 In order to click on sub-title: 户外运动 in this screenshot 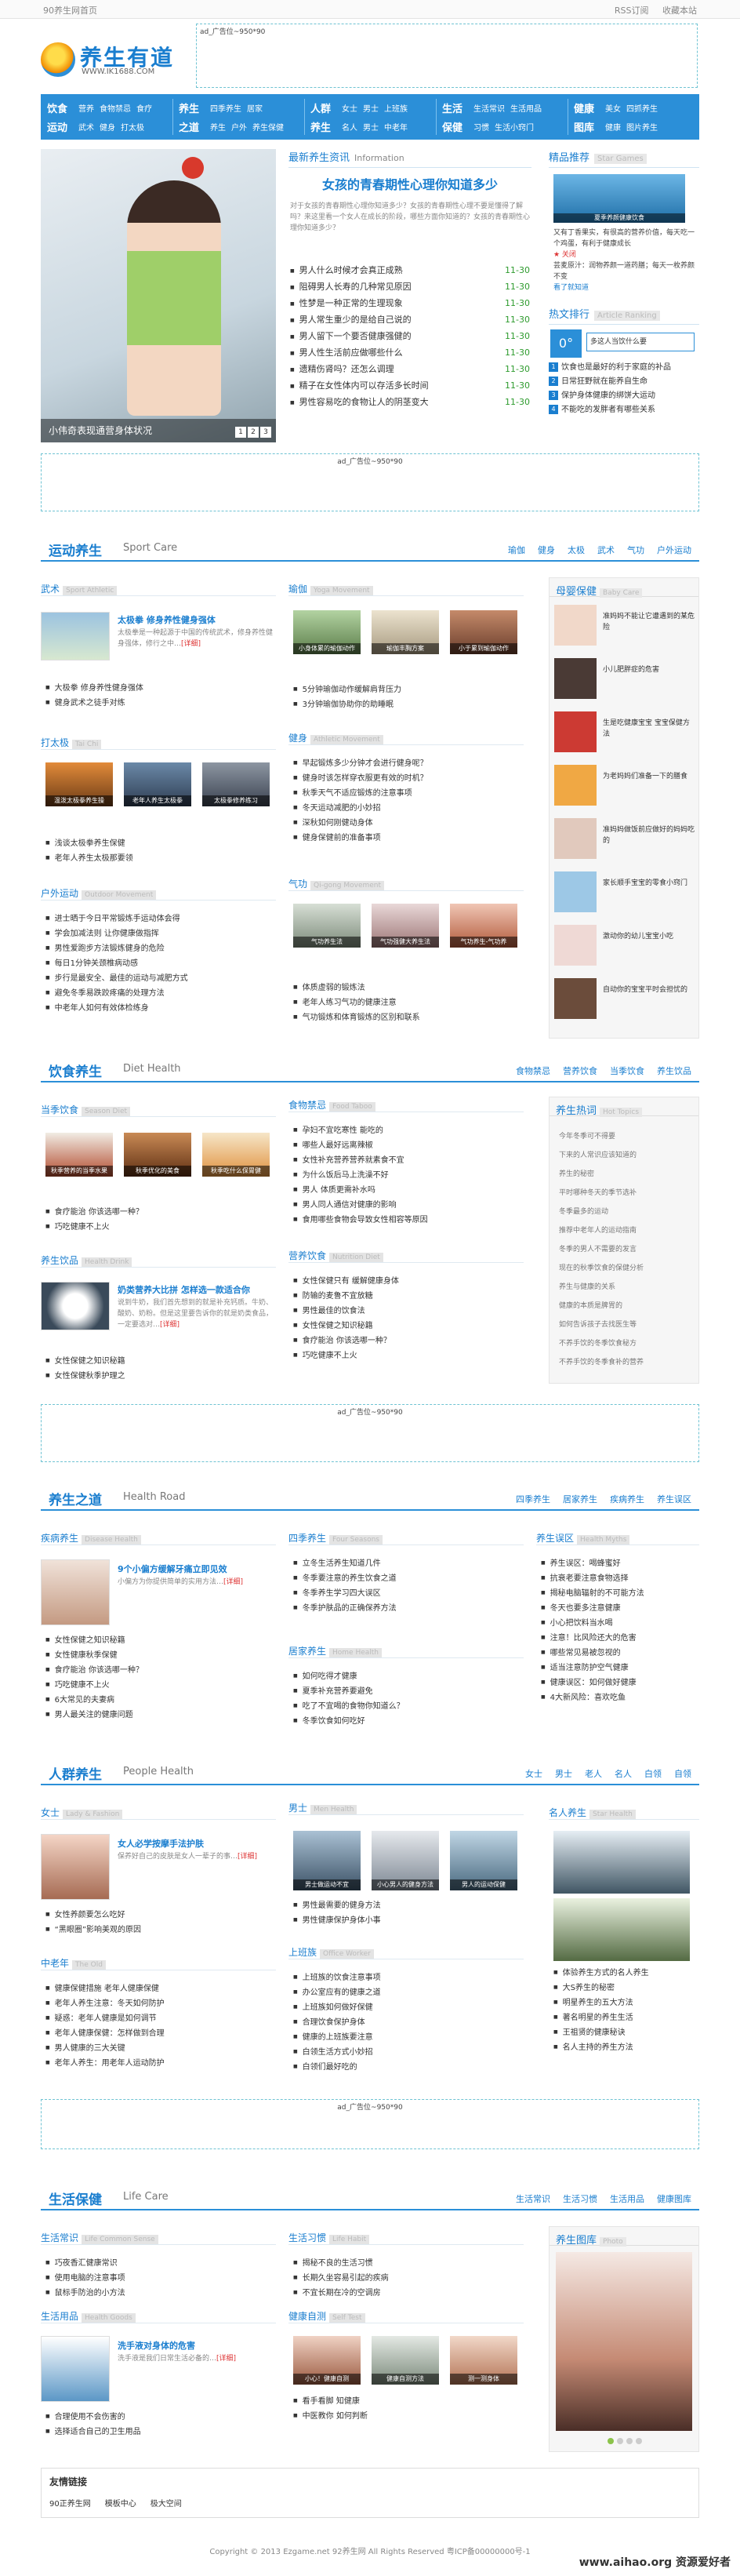, I will do `click(60, 893)`.